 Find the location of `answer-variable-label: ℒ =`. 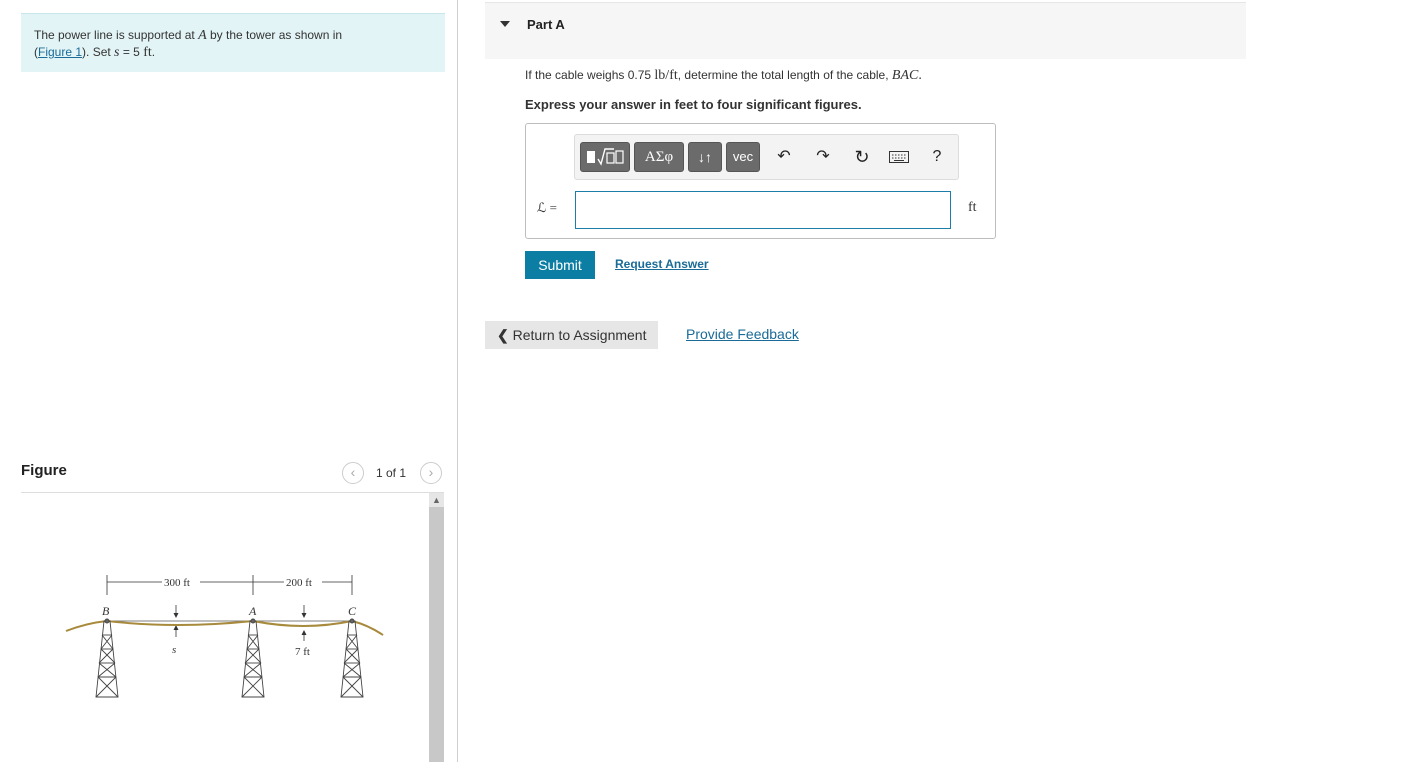

answer-variable-label: ℒ = is located at coordinates (547, 207).